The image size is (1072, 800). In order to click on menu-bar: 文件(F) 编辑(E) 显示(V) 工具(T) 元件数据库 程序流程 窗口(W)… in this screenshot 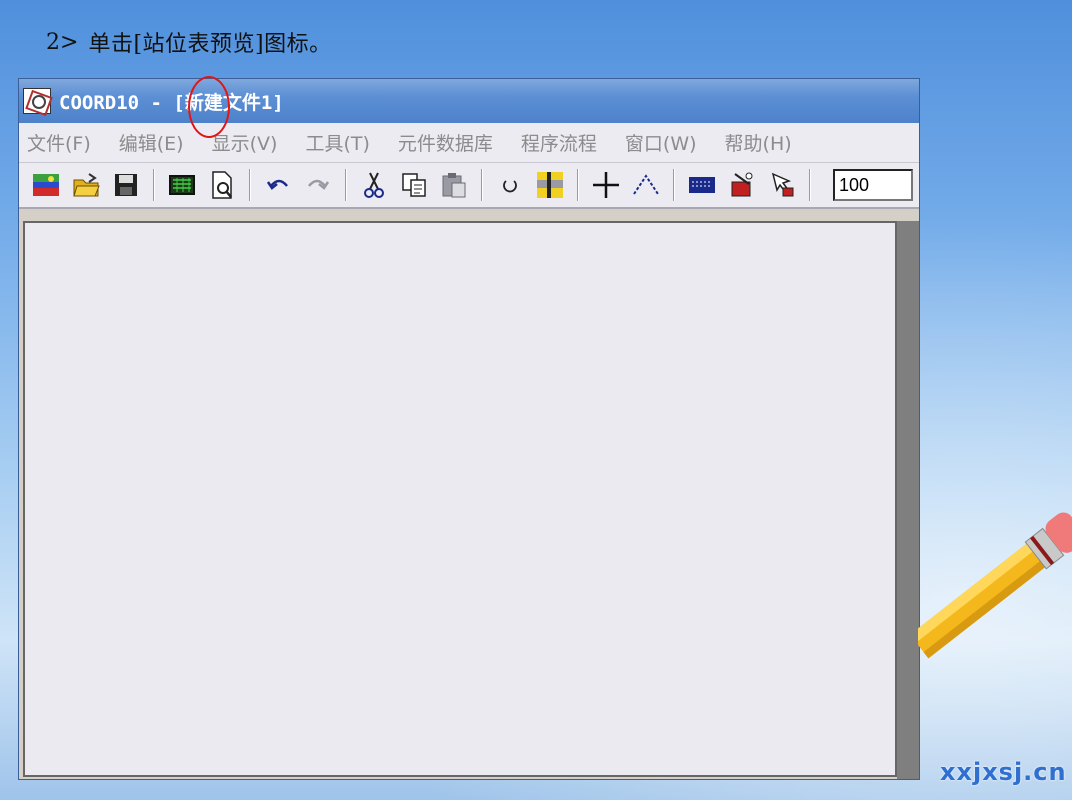, I will do `click(469, 143)`.